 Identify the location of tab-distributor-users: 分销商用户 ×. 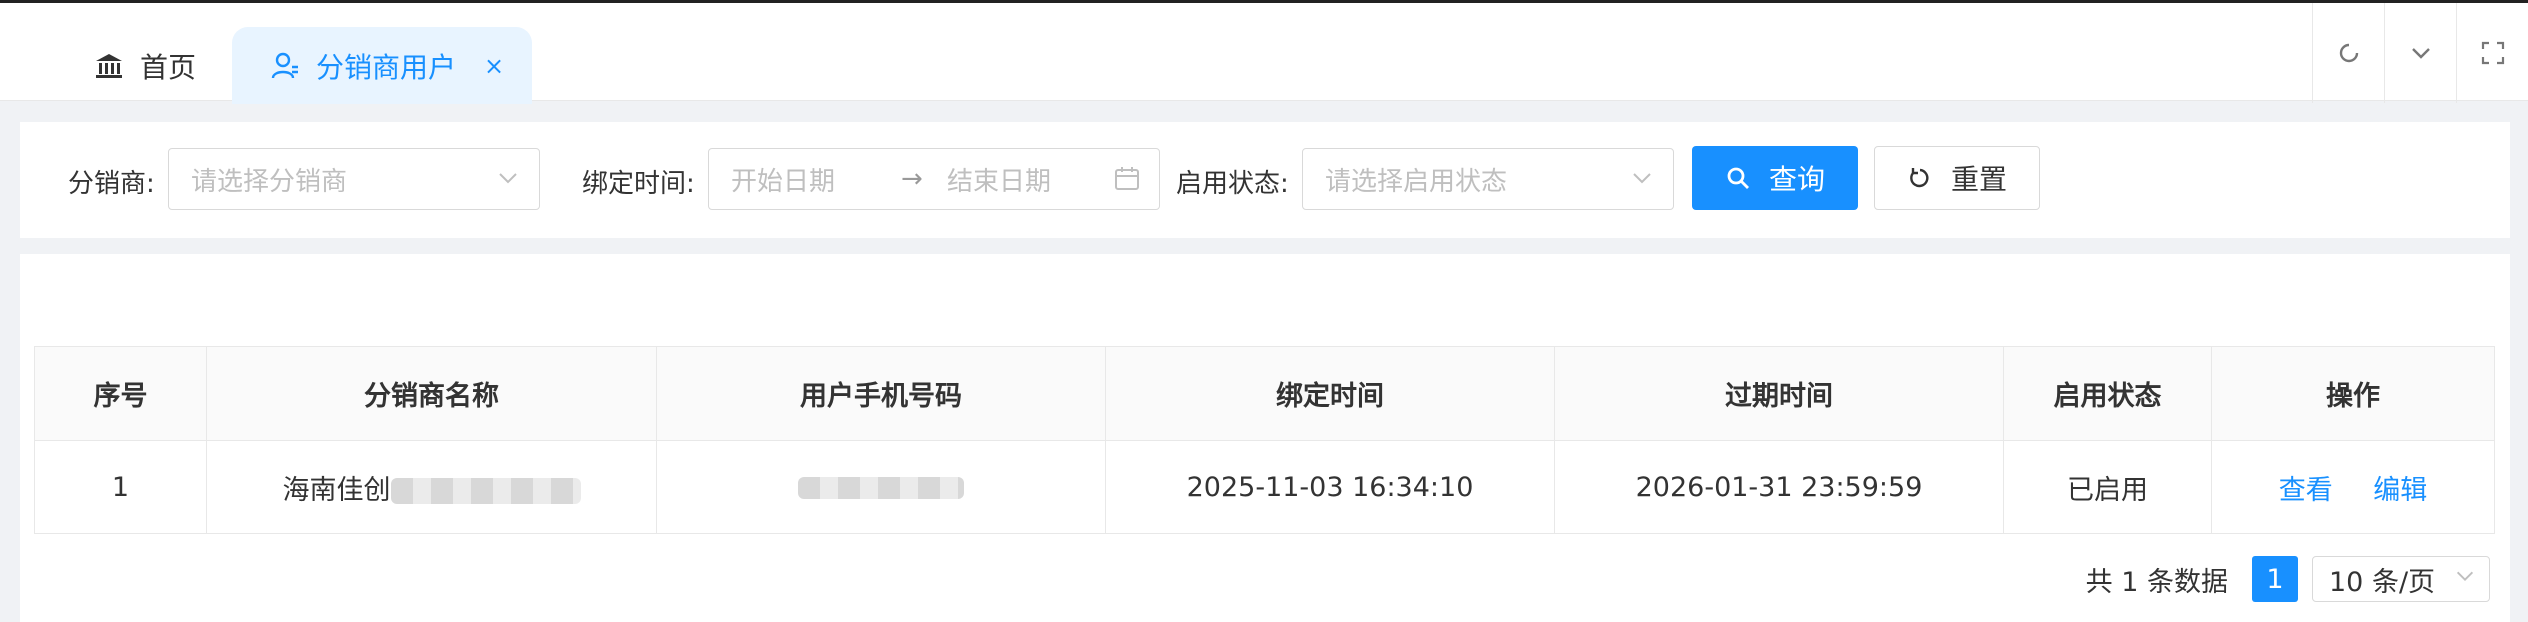
(382, 65).